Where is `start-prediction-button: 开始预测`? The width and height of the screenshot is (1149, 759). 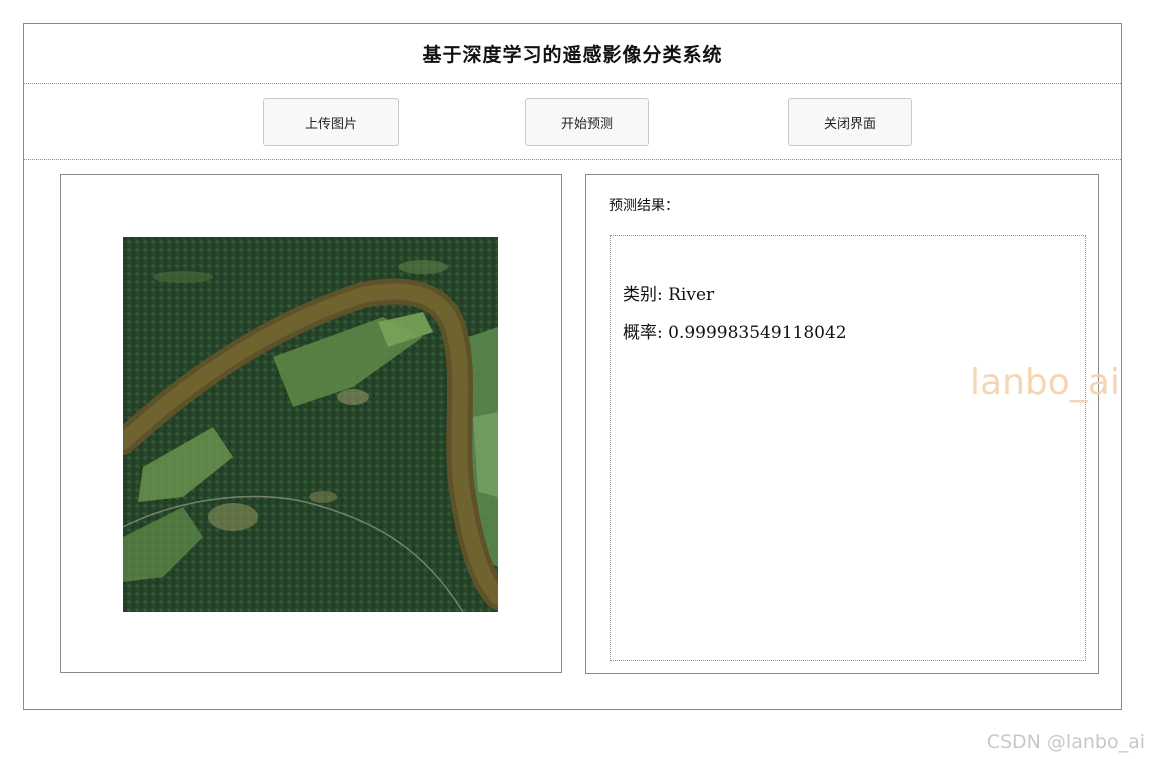 start-prediction-button: 开始预测 is located at coordinates (587, 122).